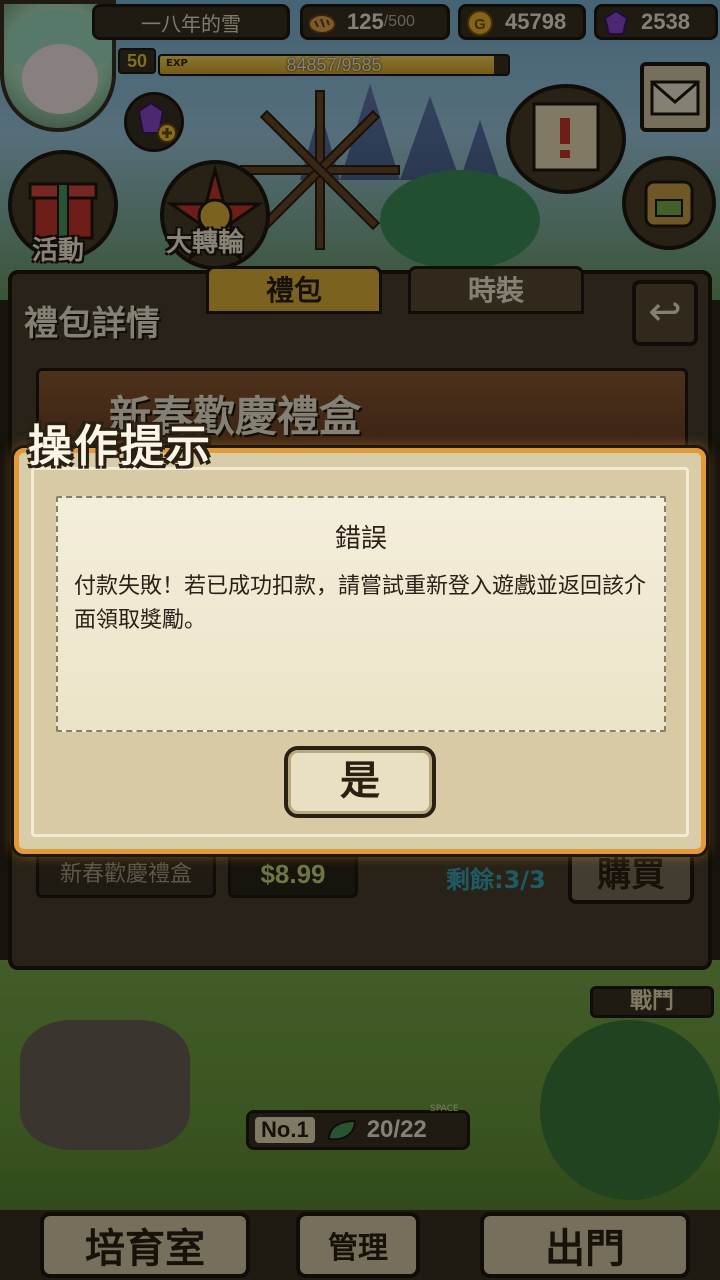 The width and height of the screenshot is (720, 1280). What do you see at coordinates (360, 782) in the screenshot?
I see `confirm-yes-button: 是` at bounding box center [360, 782].